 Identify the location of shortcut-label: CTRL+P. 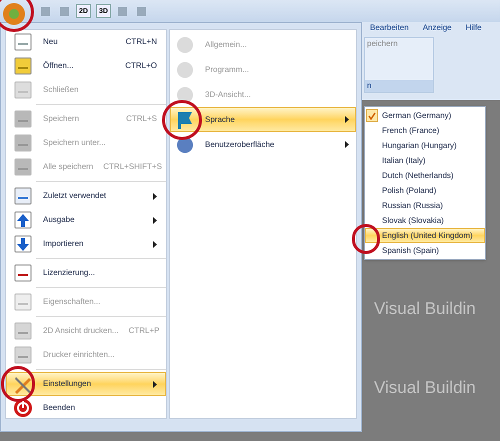
(144, 331).